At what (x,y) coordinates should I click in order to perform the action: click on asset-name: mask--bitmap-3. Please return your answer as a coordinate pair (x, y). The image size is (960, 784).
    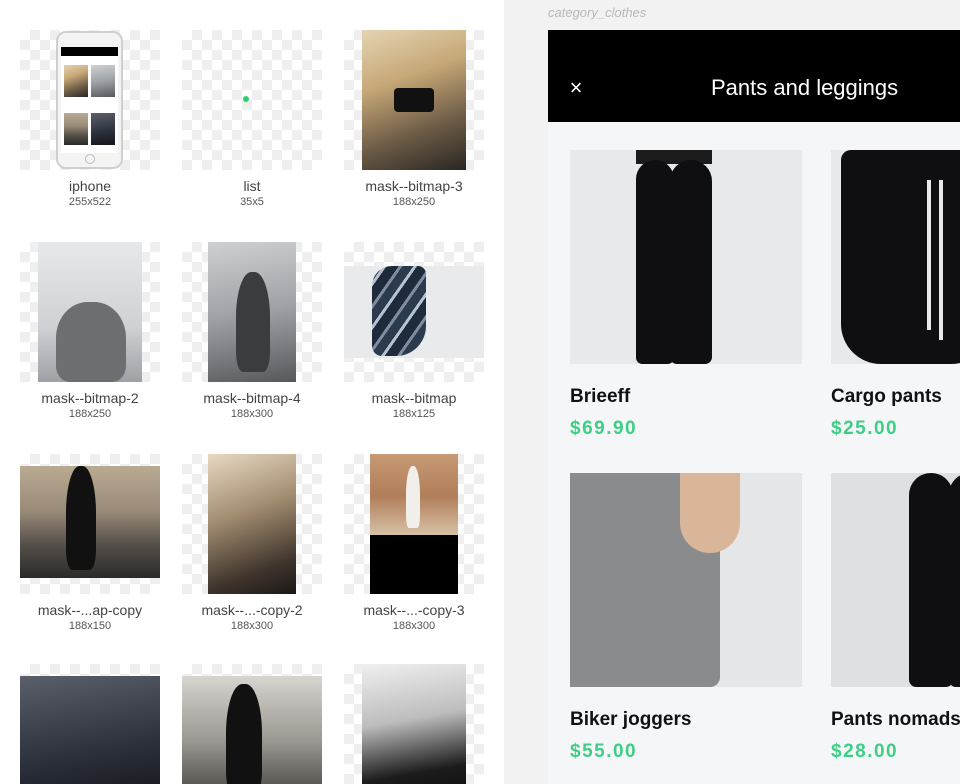
    Looking at the image, I should click on (414, 186).